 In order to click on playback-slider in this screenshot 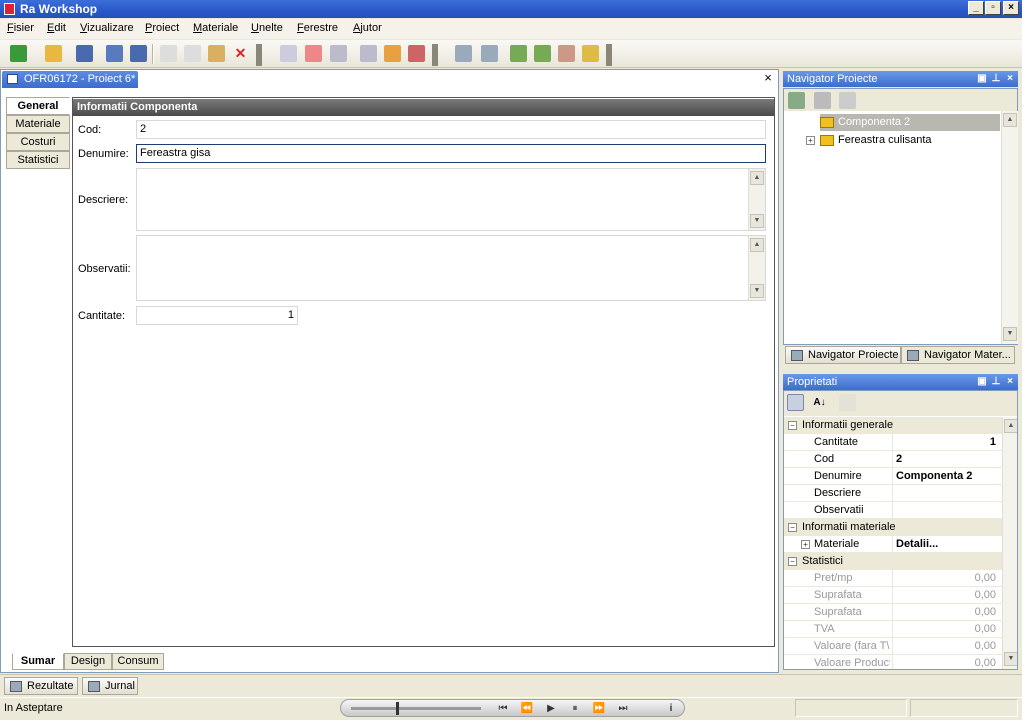, I will do `click(416, 708)`.